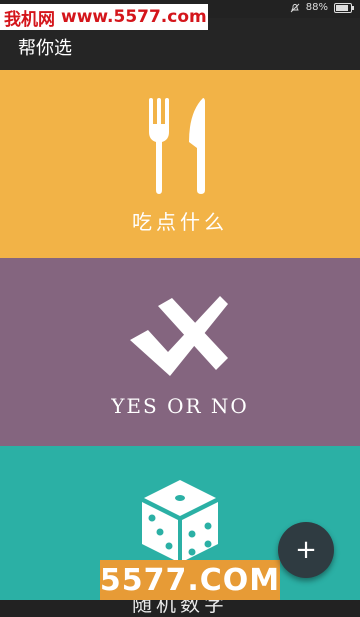  What do you see at coordinates (344, 7) in the screenshot?
I see `battery-icon` at bounding box center [344, 7].